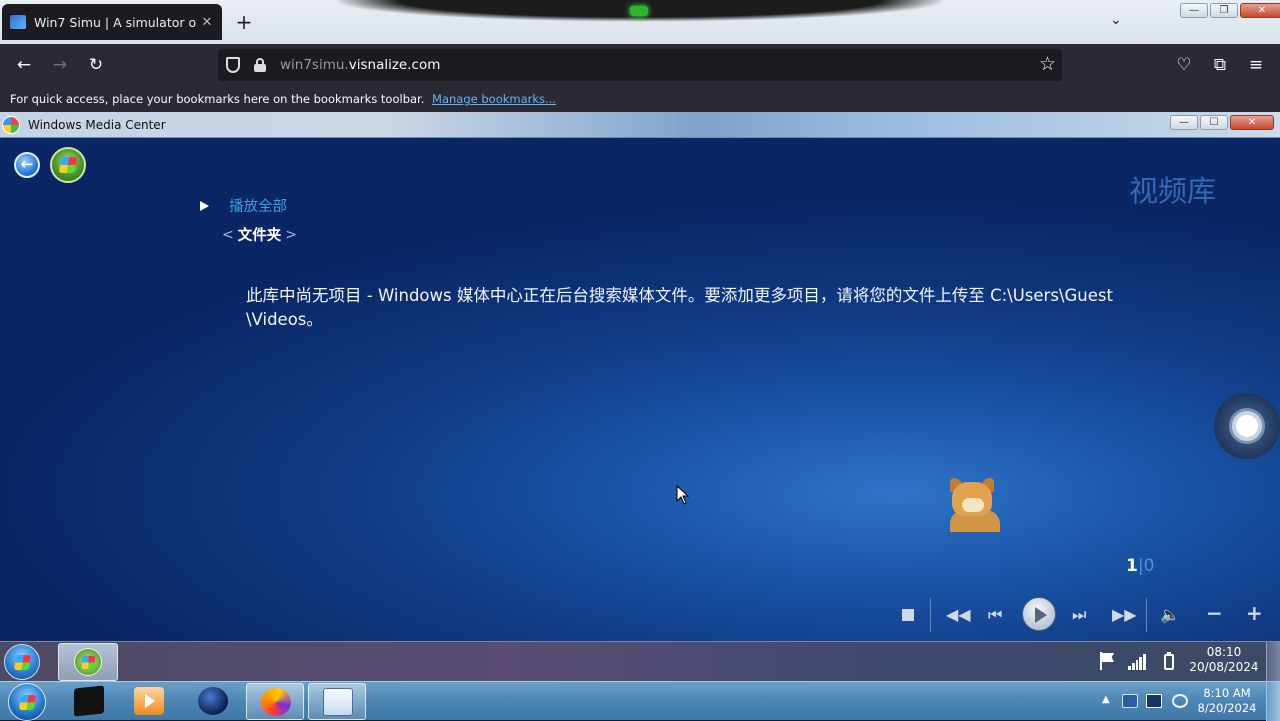 This screenshot has width=1280, height=721. Describe the element at coordinates (1214, 613) in the screenshot. I see `volume-down-icon: −` at that location.